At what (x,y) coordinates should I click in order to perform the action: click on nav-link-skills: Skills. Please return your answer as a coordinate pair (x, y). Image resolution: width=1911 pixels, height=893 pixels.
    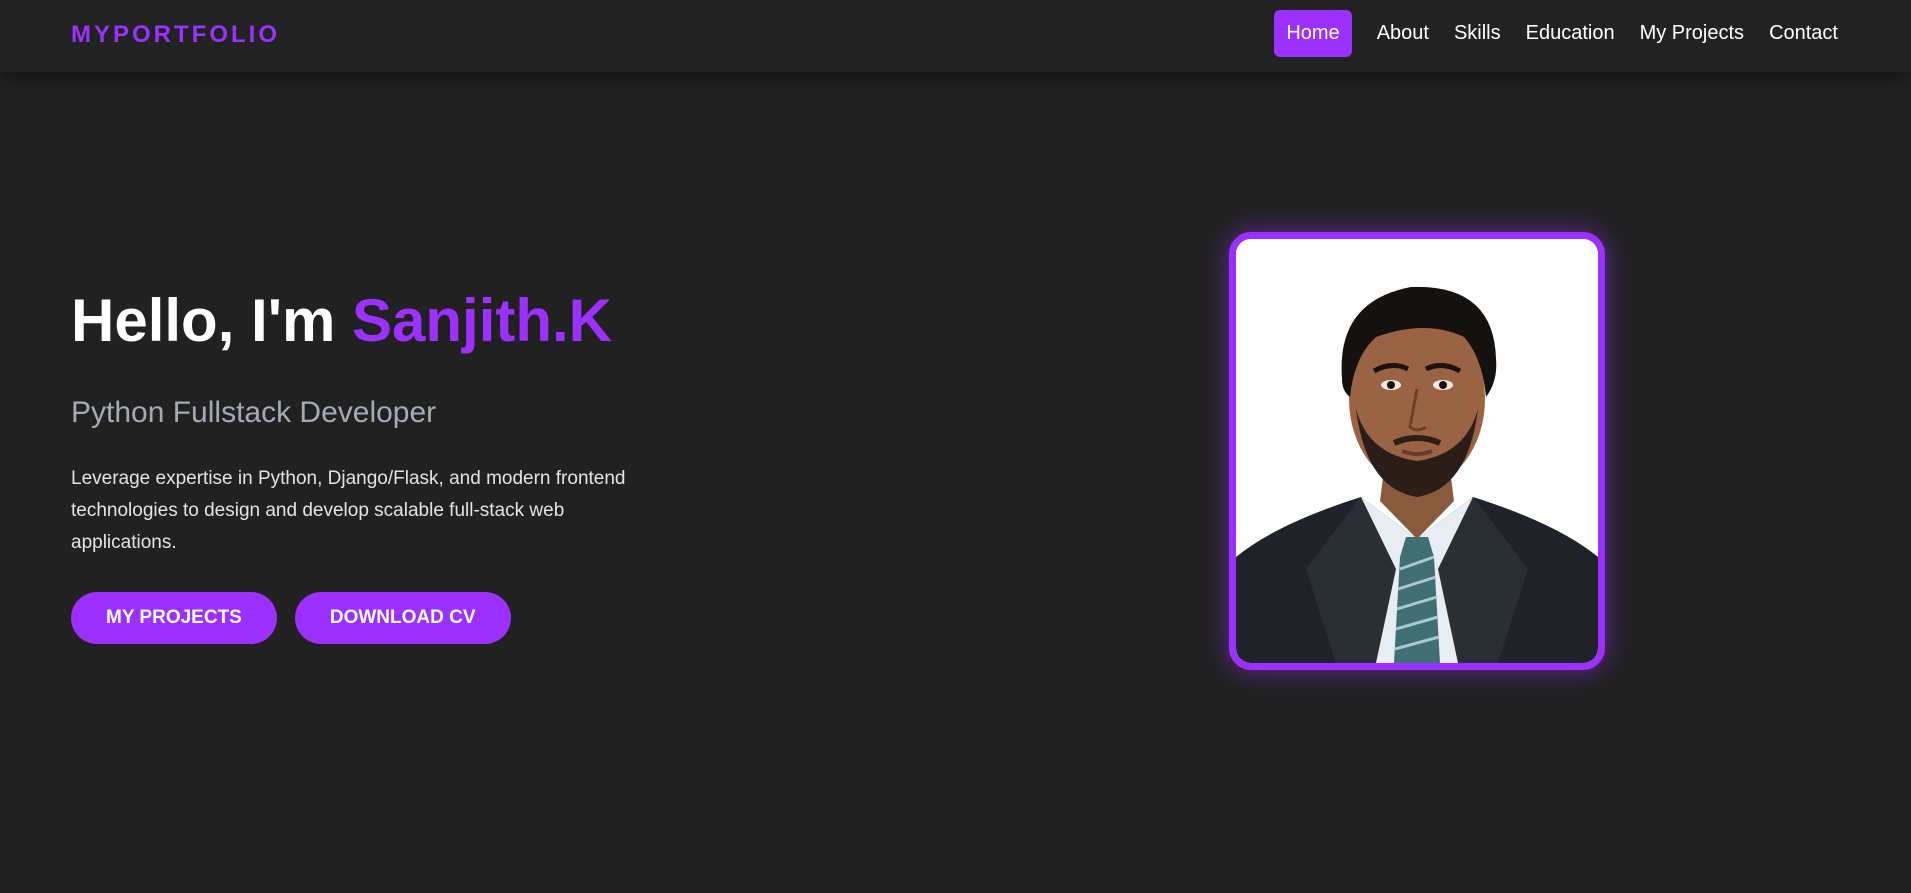
    Looking at the image, I should click on (1477, 33).